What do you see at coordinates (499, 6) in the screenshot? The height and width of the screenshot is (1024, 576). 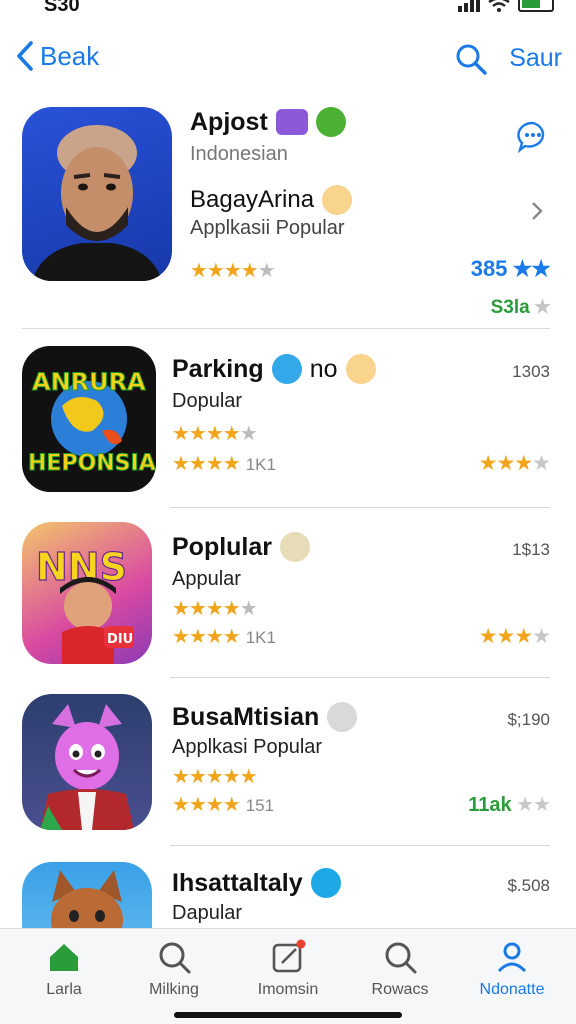 I see `wifi-icon` at bounding box center [499, 6].